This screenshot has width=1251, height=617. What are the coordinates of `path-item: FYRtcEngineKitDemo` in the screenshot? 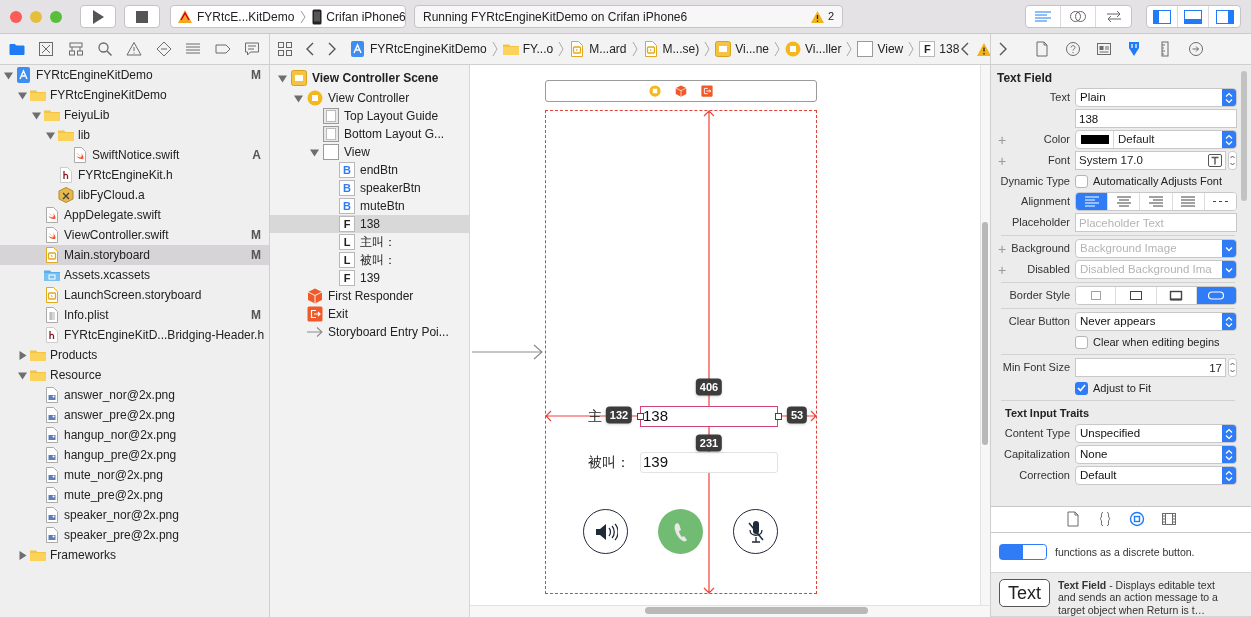 It's located at (418, 49).